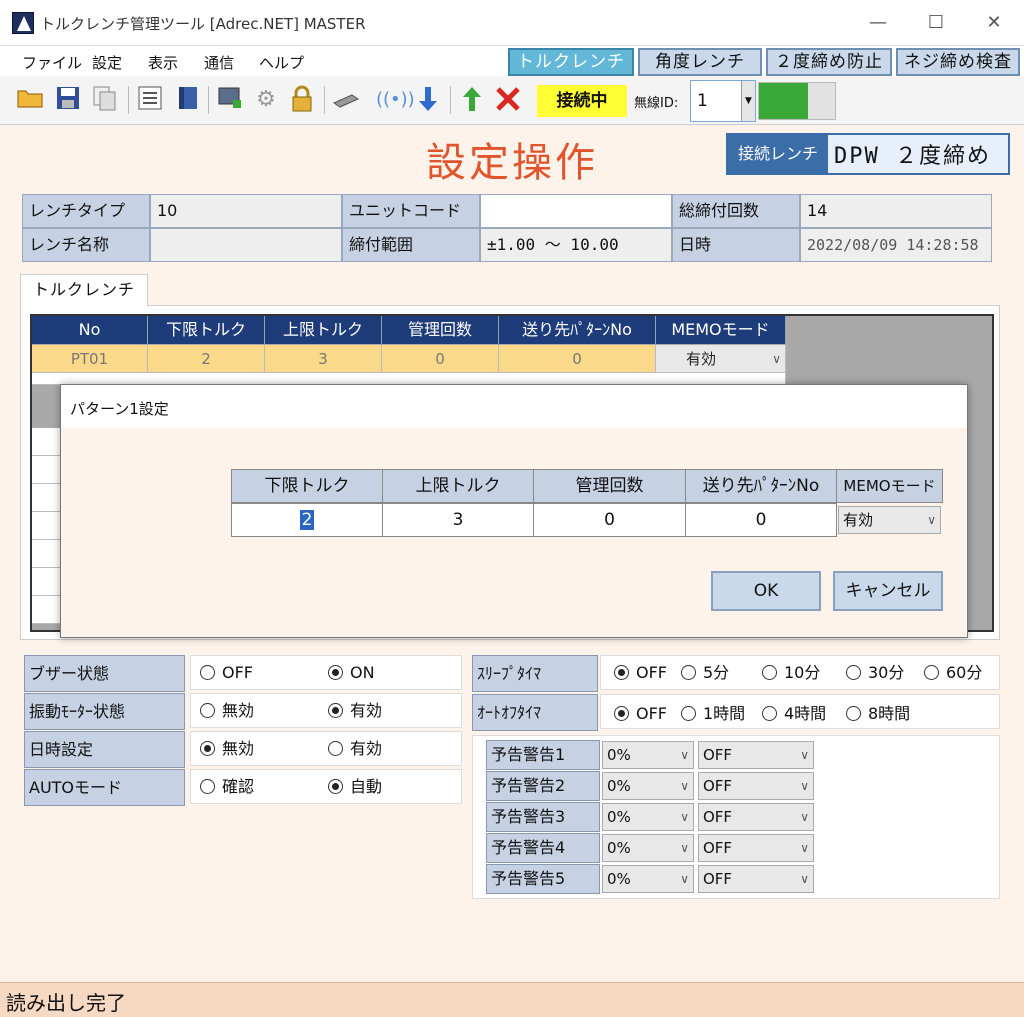  I want to click on dialog-upper-torque-input: 3, so click(458, 520).